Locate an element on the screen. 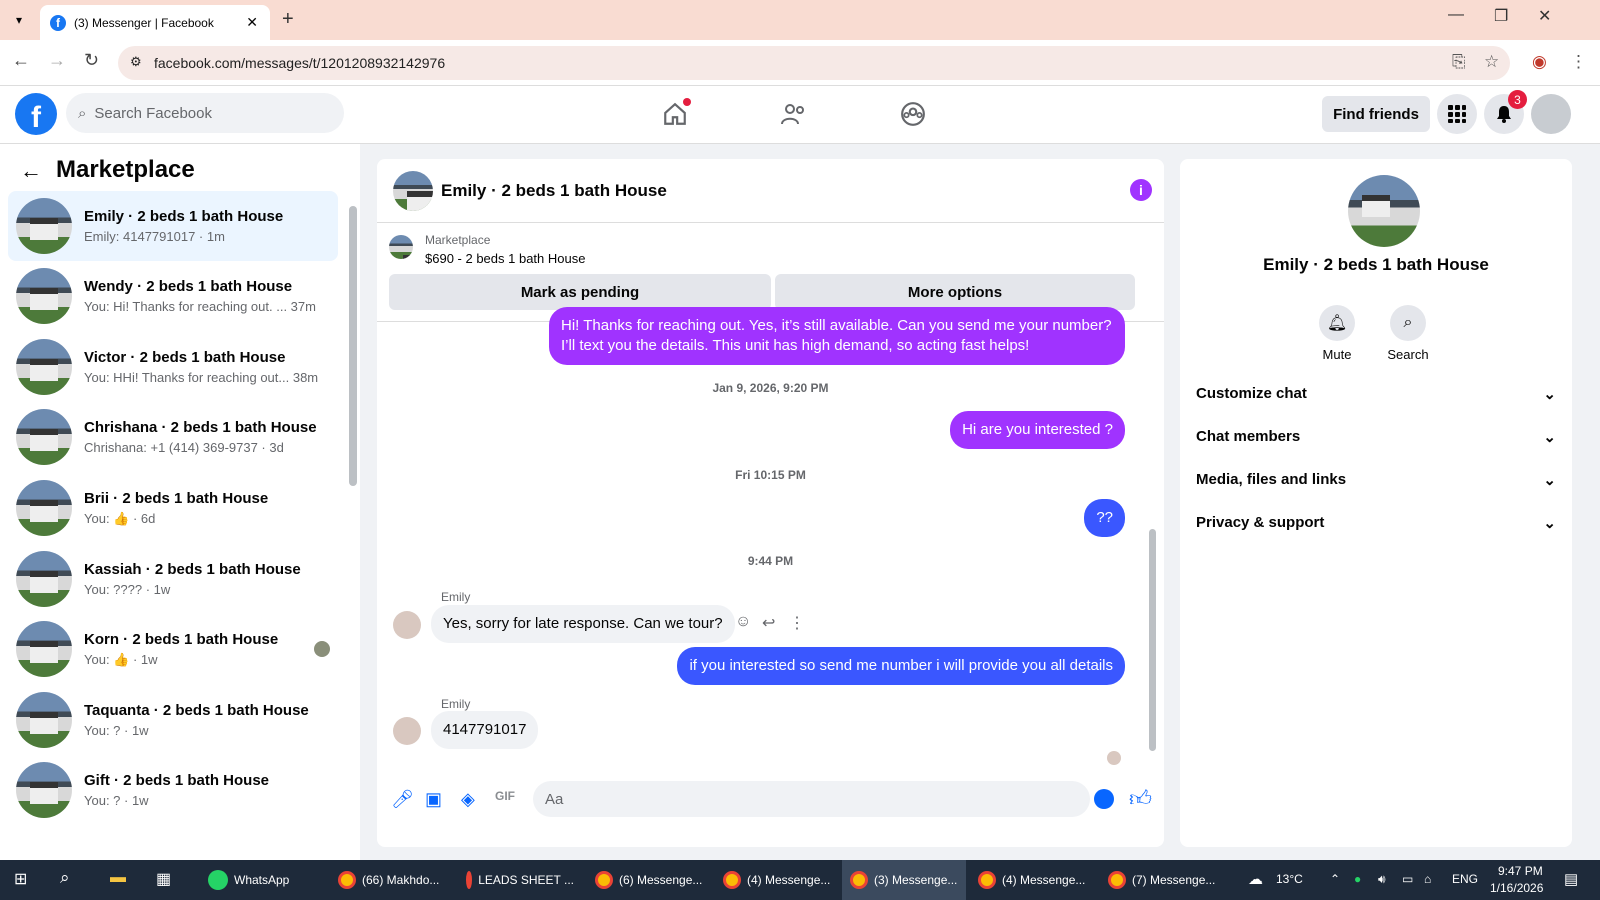 The image size is (1600, 900). info-icon: i is located at coordinates (1141, 190).